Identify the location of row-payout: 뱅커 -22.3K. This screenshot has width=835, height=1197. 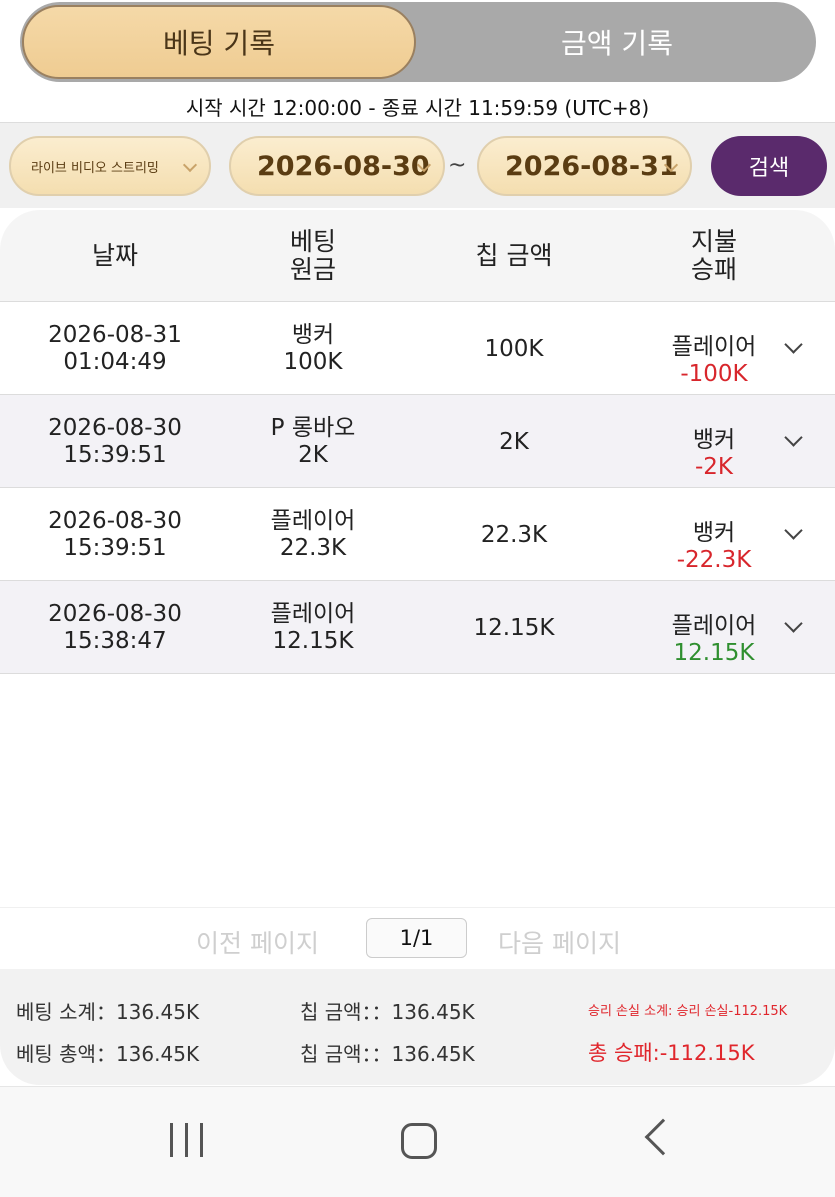
(714, 547).